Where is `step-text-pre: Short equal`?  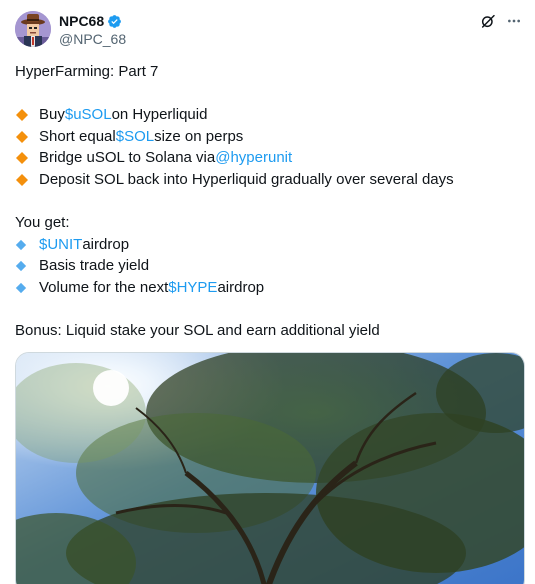
step-text-pre: Short equal is located at coordinates (77, 136).